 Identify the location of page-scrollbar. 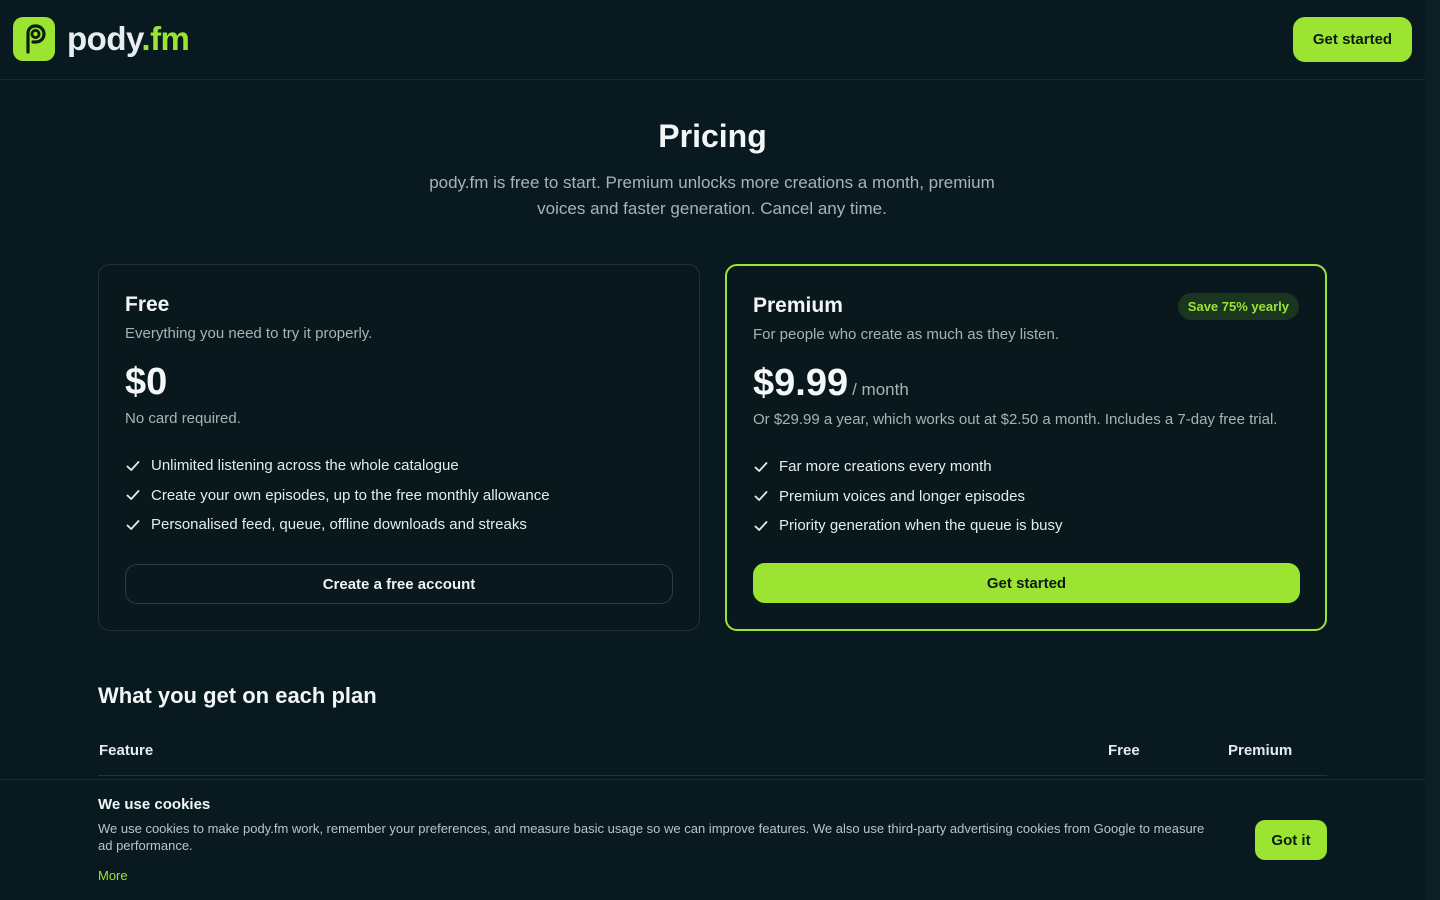
(1432, 450).